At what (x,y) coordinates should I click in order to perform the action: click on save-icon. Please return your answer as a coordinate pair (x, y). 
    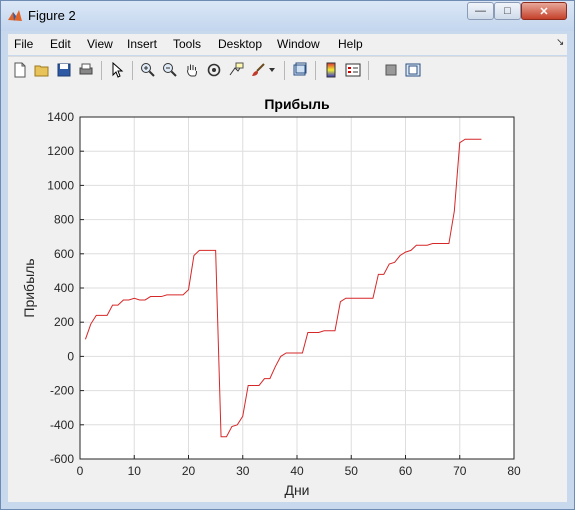
    Looking at the image, I should click on (64, 70).